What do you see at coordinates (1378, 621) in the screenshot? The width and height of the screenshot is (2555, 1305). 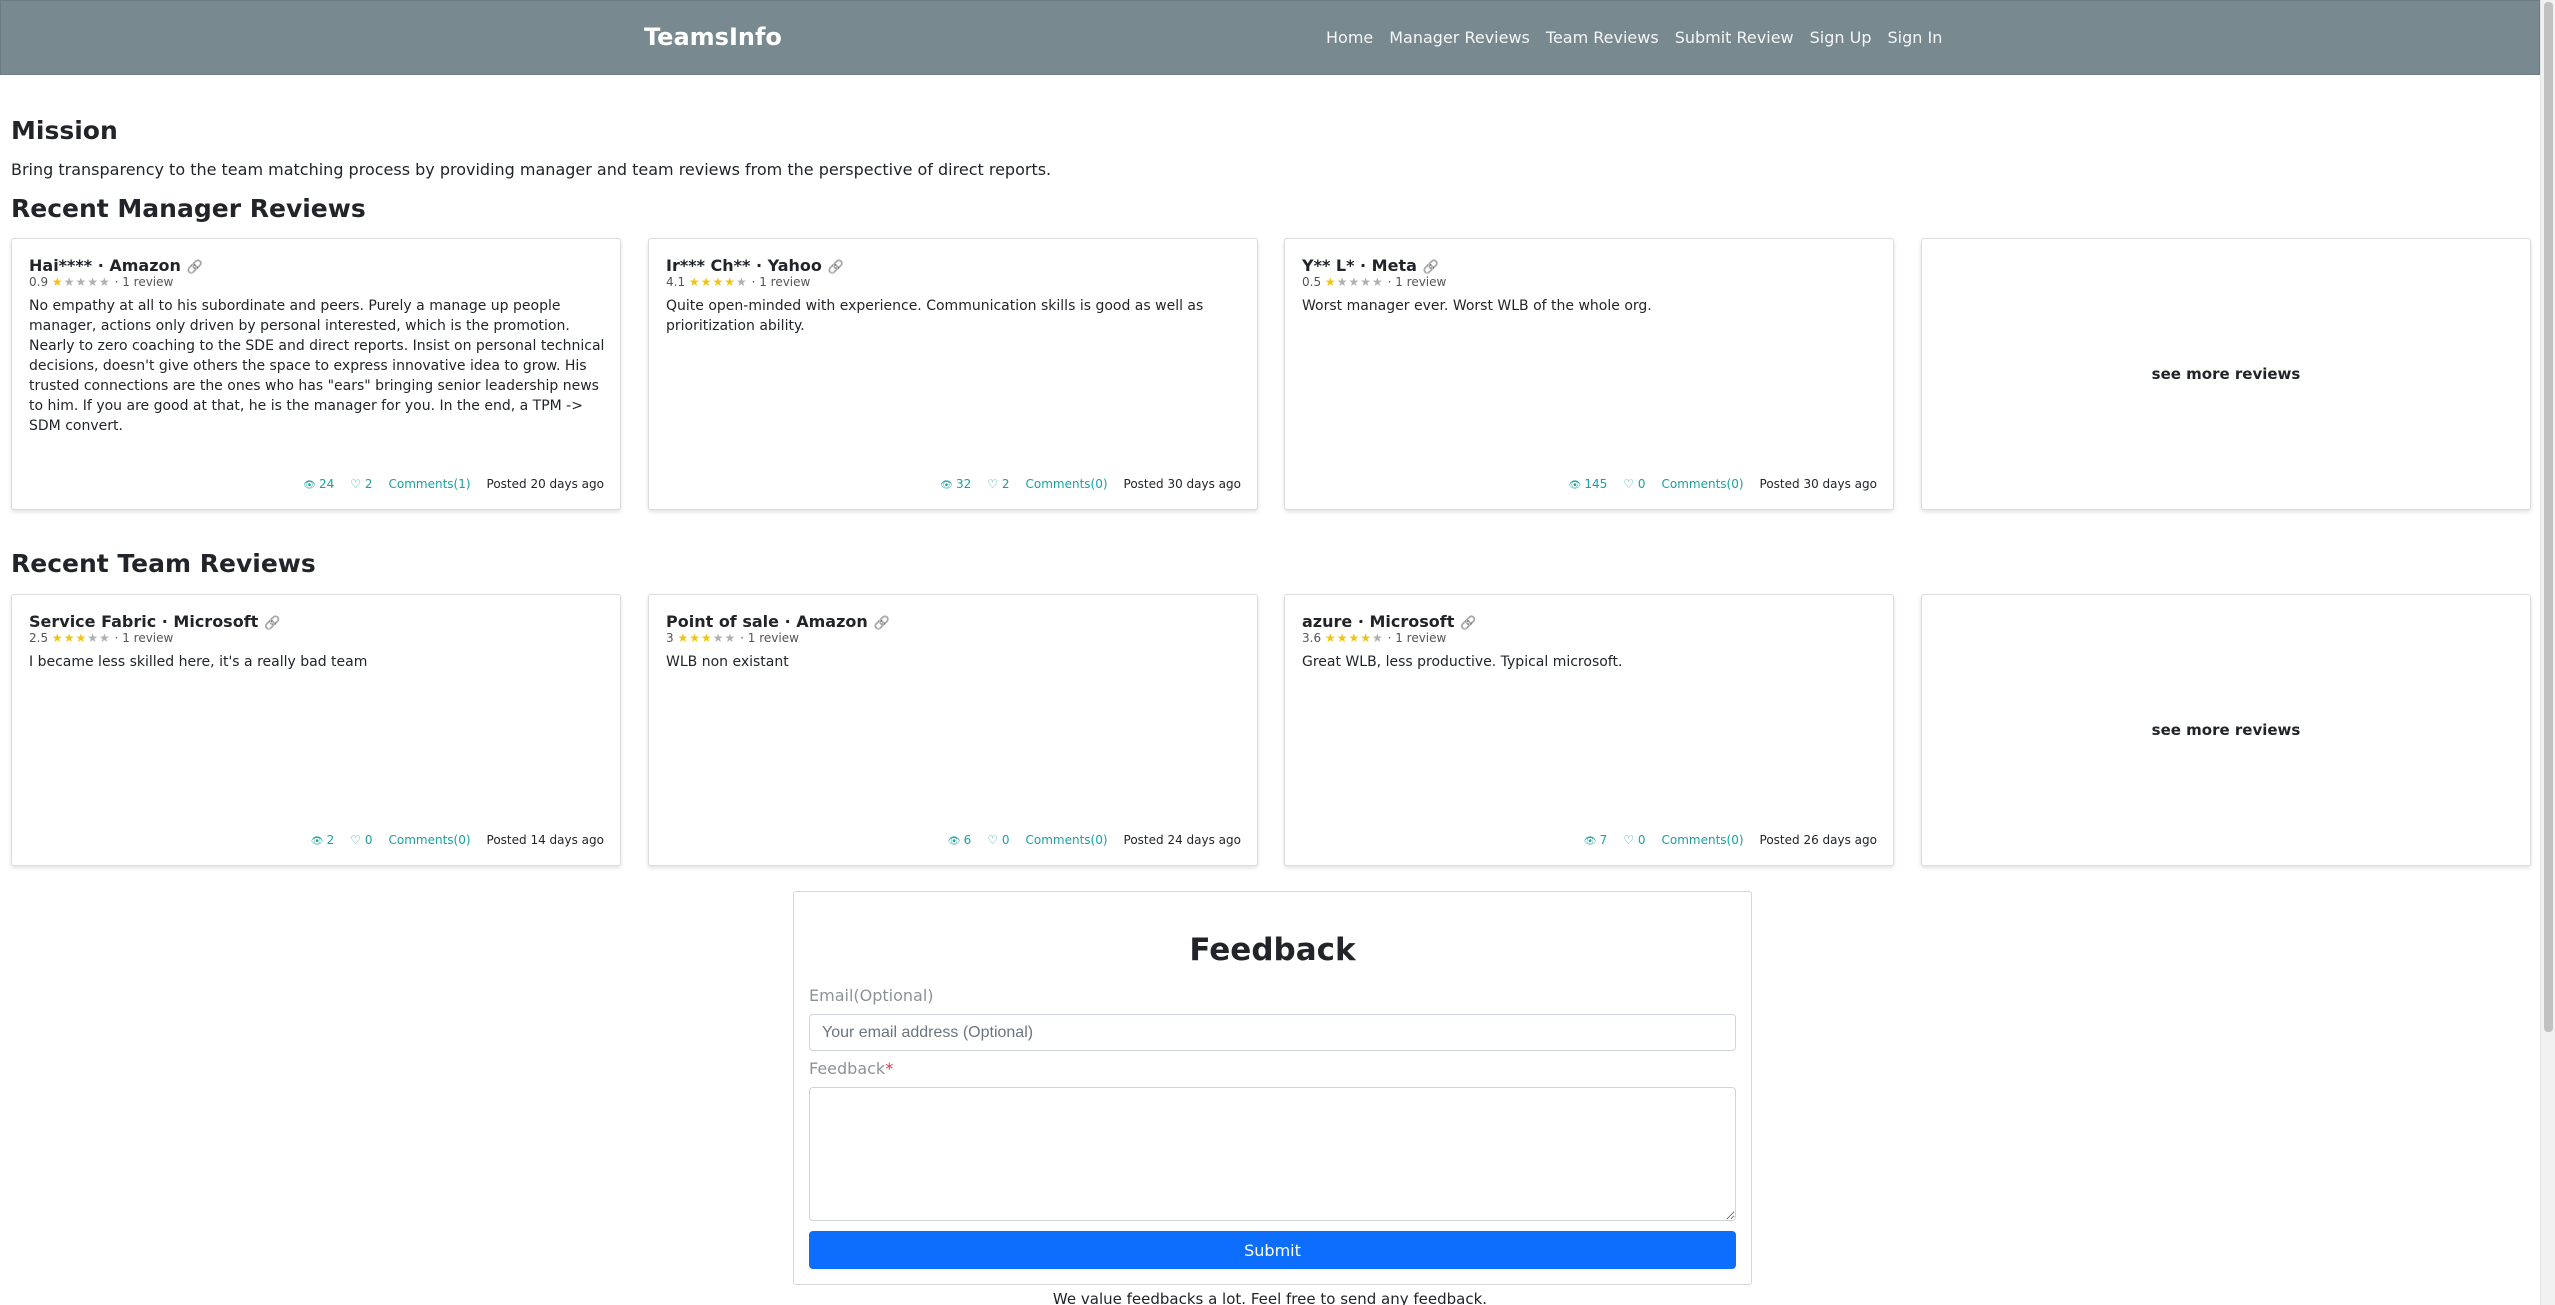 I see `reviewee-name: azure · Microsoft` at bounding box center [1378, 621].